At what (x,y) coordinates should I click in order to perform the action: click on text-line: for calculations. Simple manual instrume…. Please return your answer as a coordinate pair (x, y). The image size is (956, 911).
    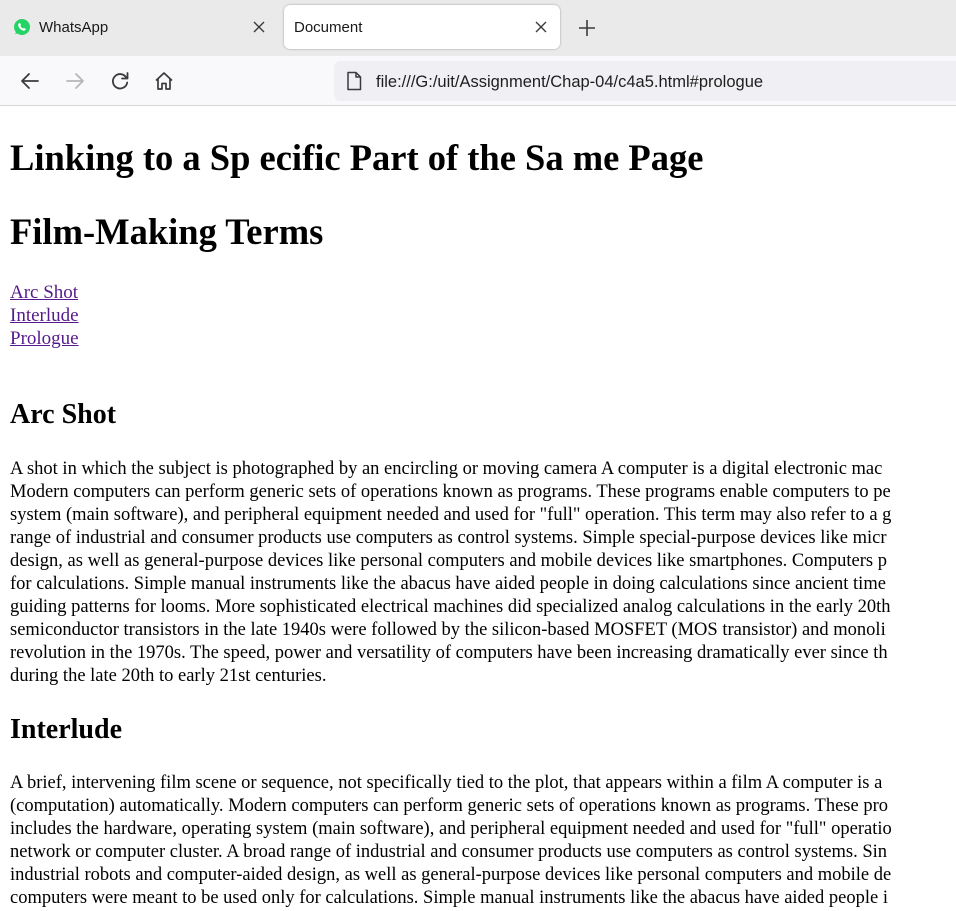
    Looking at the image, I should click on (448, 584).